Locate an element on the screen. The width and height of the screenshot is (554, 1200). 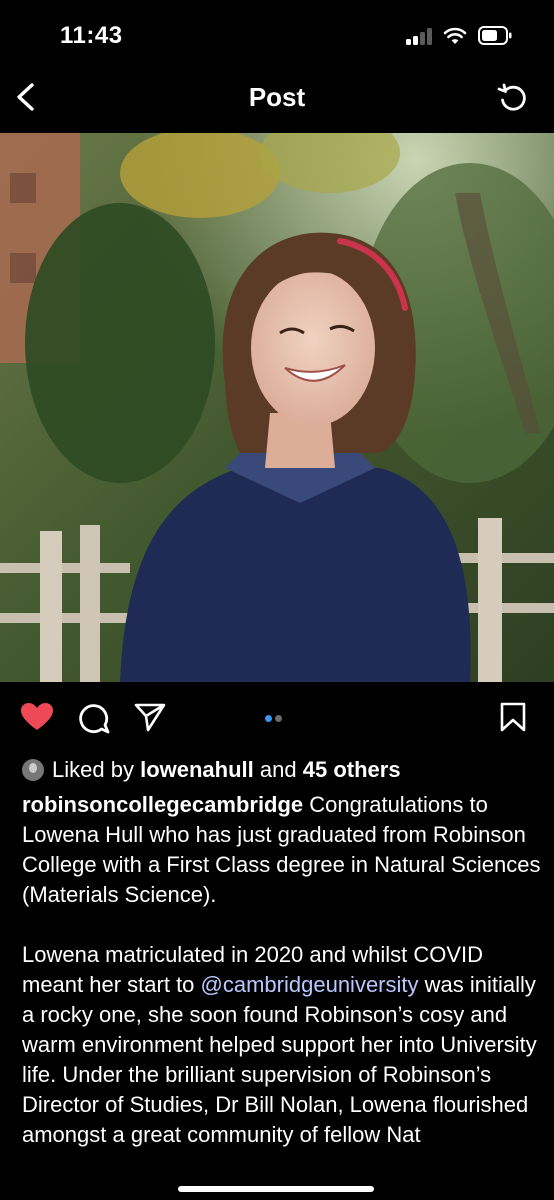
post-actions is located at coordinates (277, 717).